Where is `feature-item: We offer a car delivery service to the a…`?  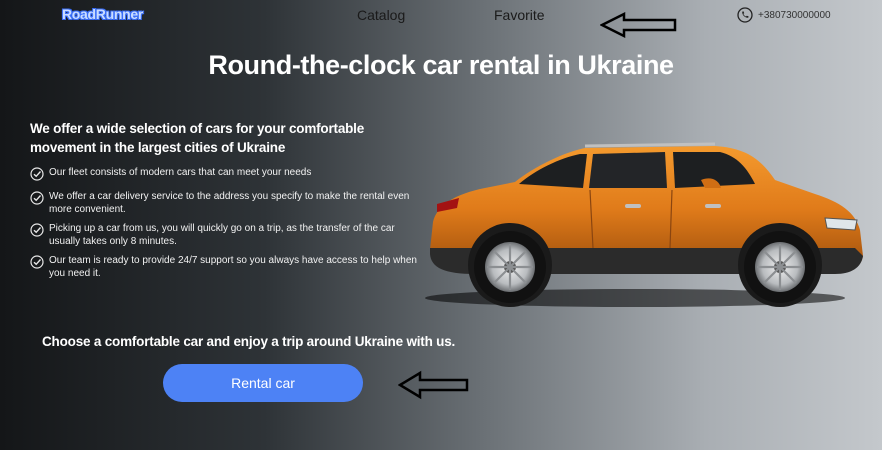
feature-item: We offer a car delivery service to the a… is located at coordinates (225, 203).